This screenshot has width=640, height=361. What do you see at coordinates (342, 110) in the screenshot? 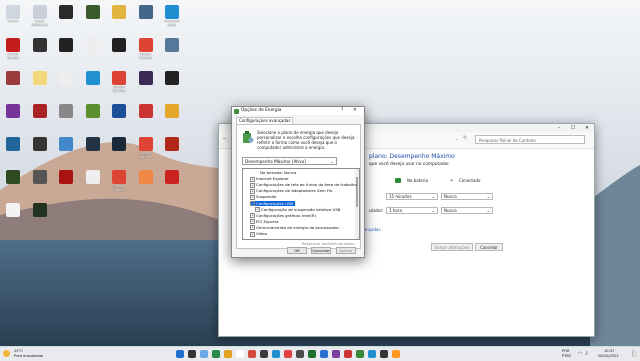
I see `help-icon: ?` at bounding box center [342, 110].